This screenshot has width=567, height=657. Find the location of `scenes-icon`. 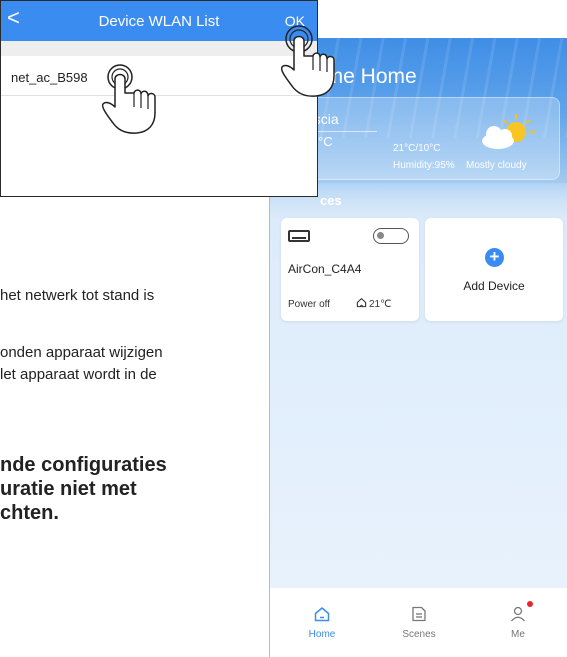

scenes-icon is located at coordinates (419, 614).